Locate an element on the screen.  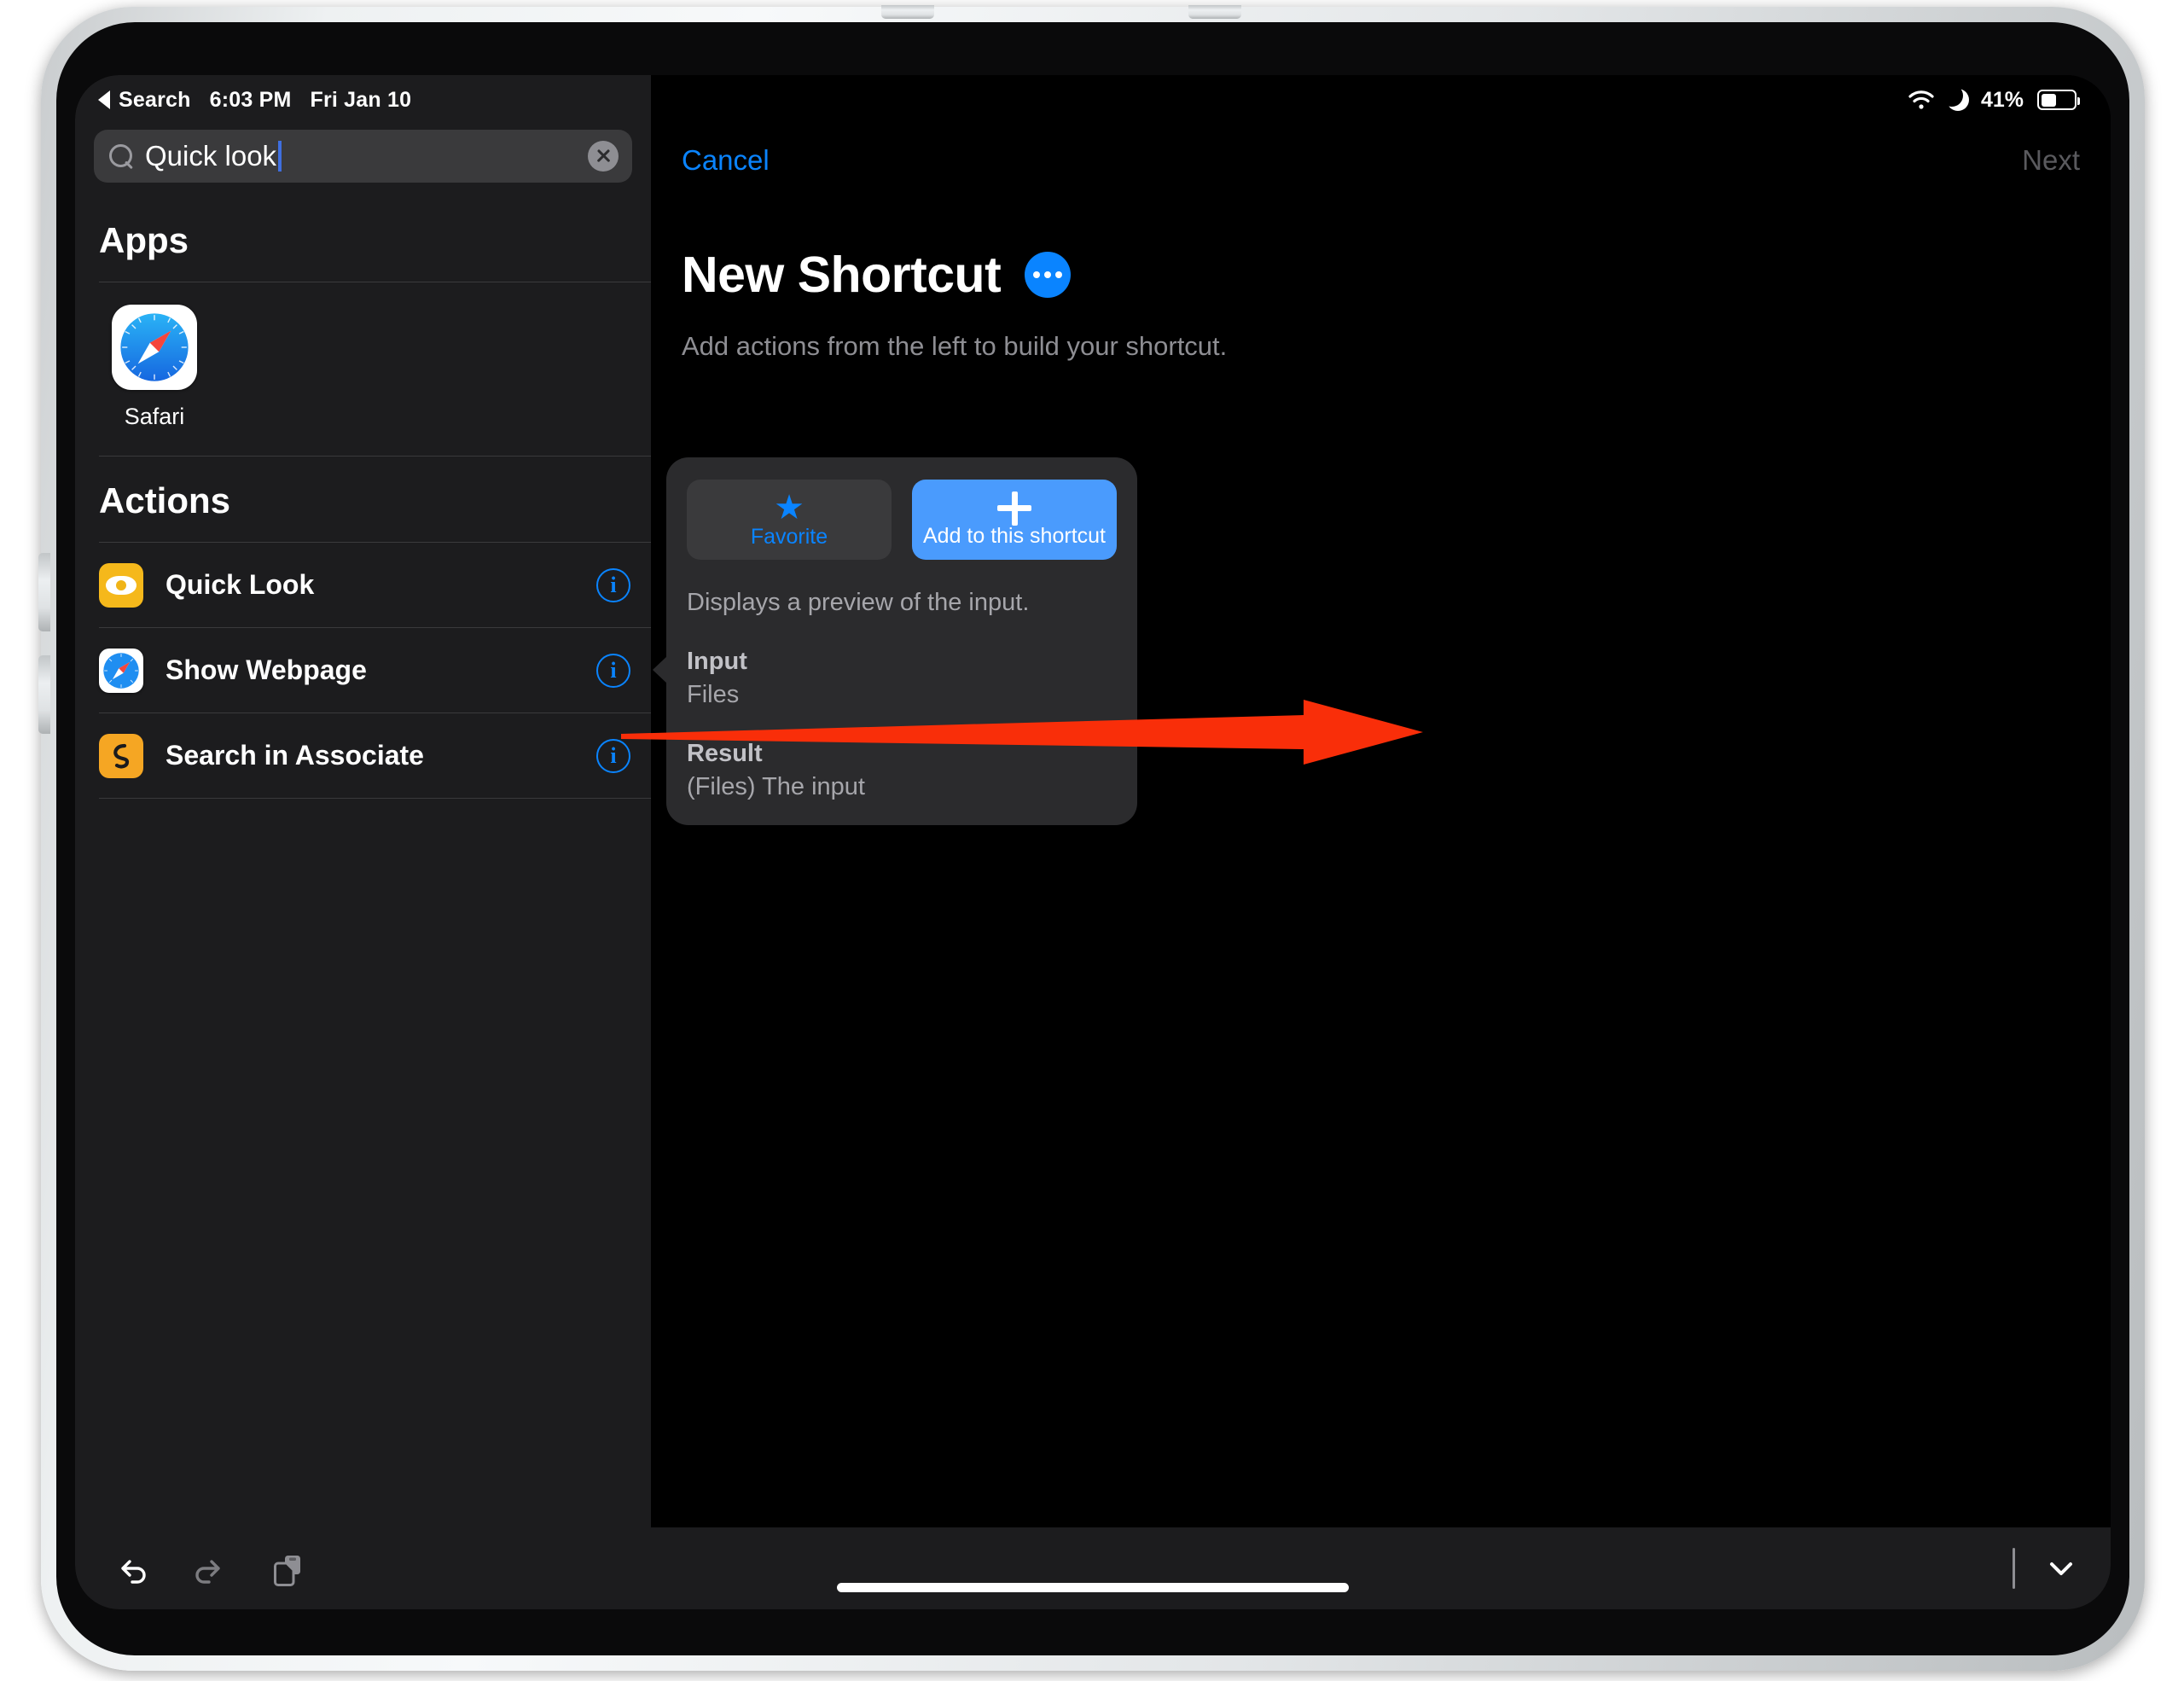
page-title: New Shortcut is located at coordinates (842, 275).